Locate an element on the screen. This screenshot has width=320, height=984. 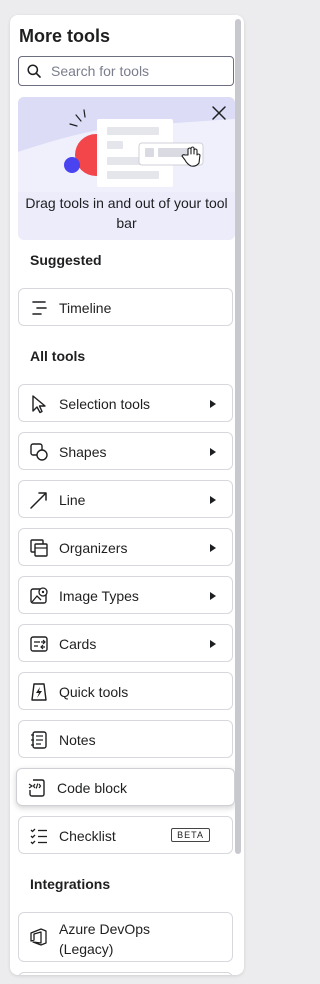
tool-label: Organizers is located at coordinates (93, 548).